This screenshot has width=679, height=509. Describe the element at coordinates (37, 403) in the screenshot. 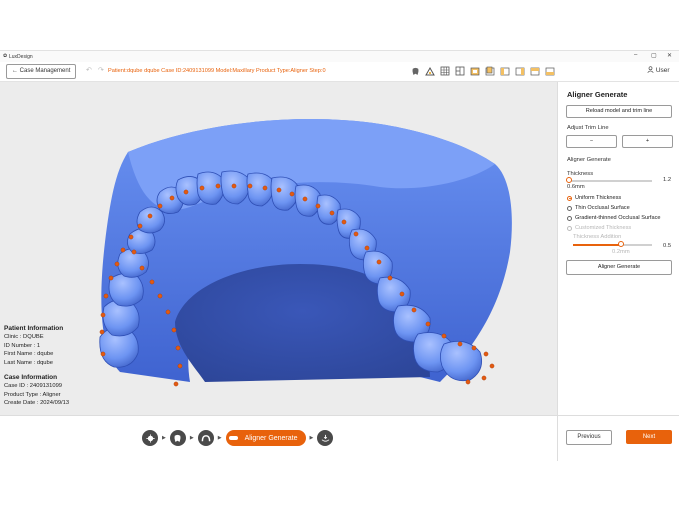

I see `create-date-value: Create Date : 2024/09/13` at that location.